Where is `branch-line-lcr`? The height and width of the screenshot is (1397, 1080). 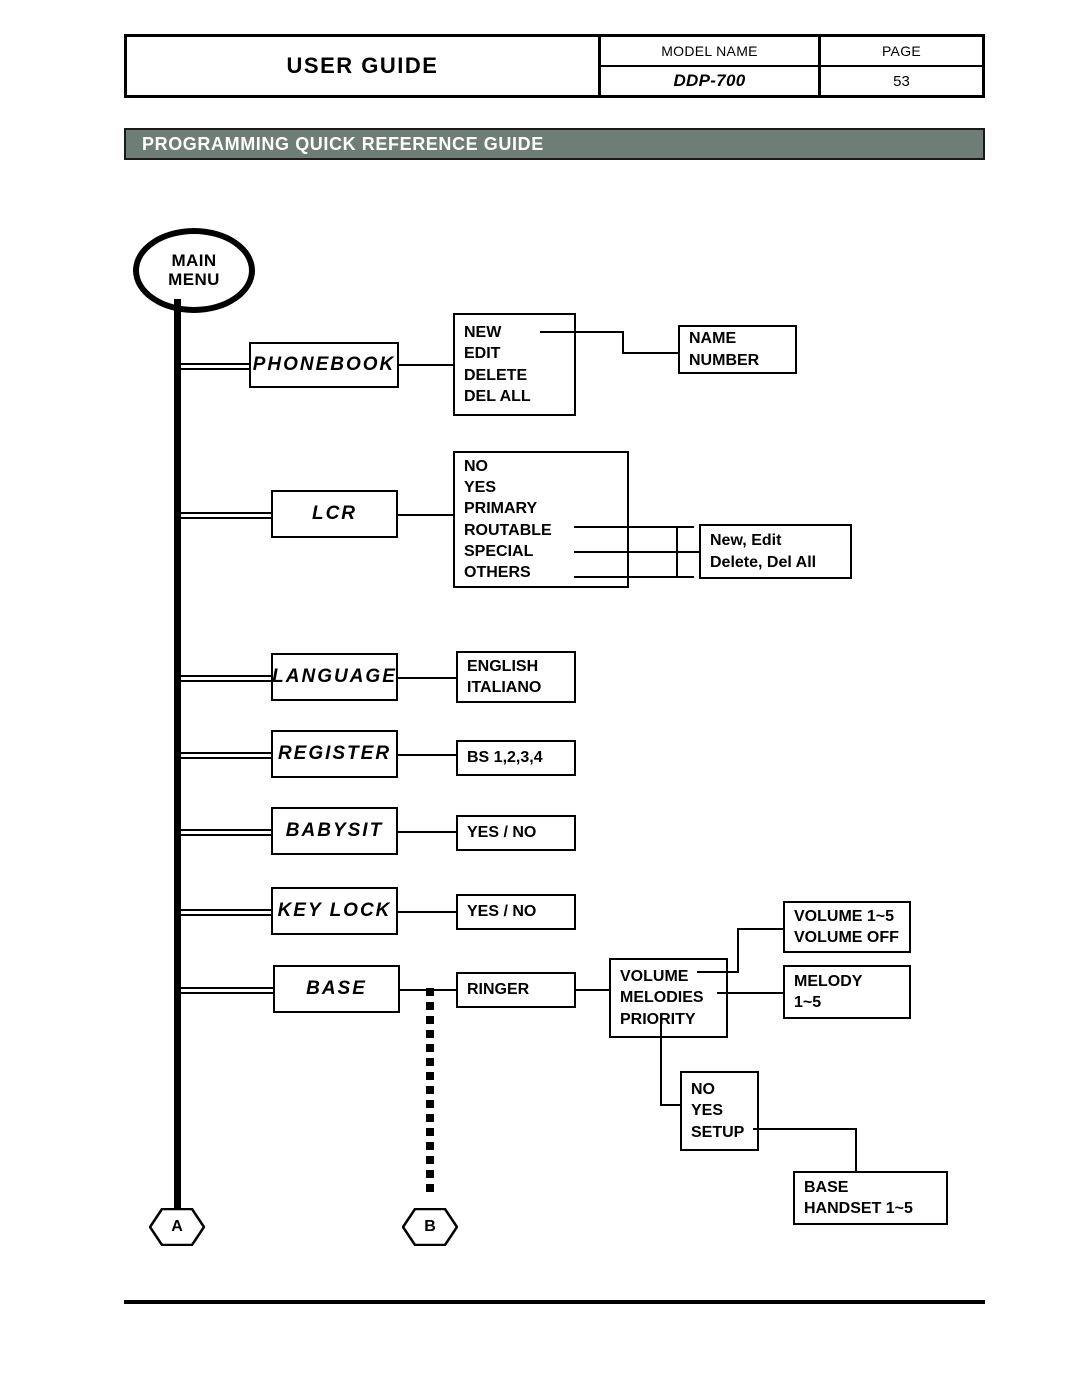 branch-line-lcr is located at coordinates (227, 515).